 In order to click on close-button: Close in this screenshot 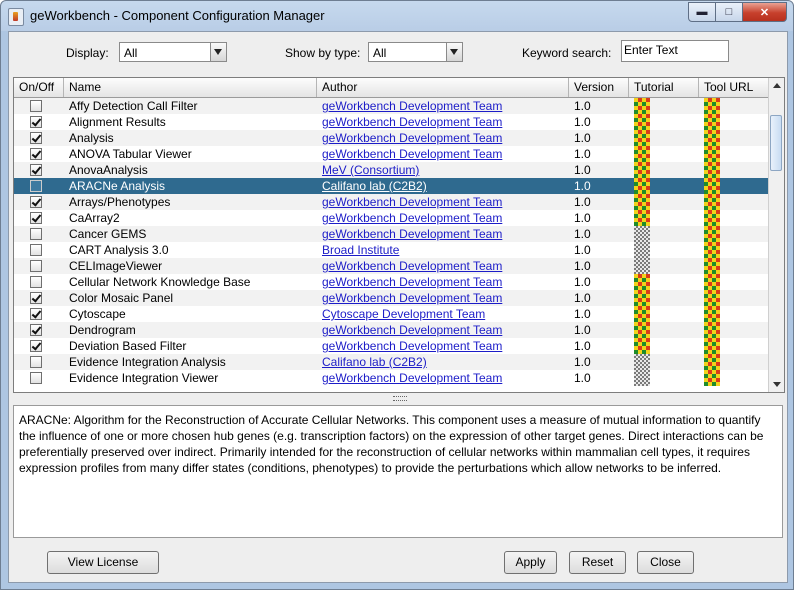, I will do `click(665, 562)`.